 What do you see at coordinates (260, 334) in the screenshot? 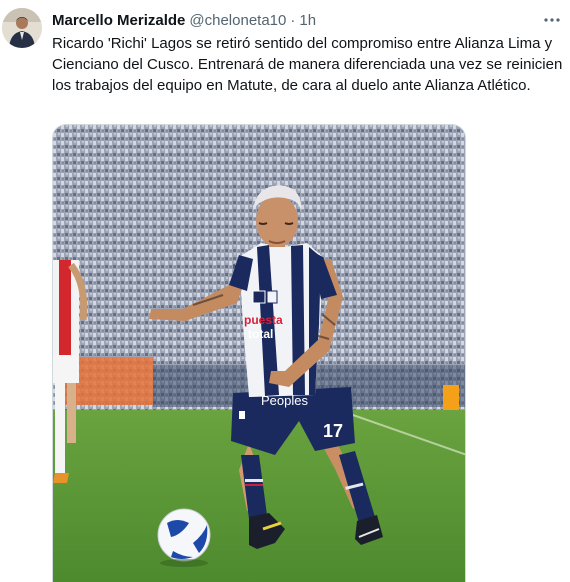
I see `jersey-sponsor-line2: total` at bounding box center [260, 334].